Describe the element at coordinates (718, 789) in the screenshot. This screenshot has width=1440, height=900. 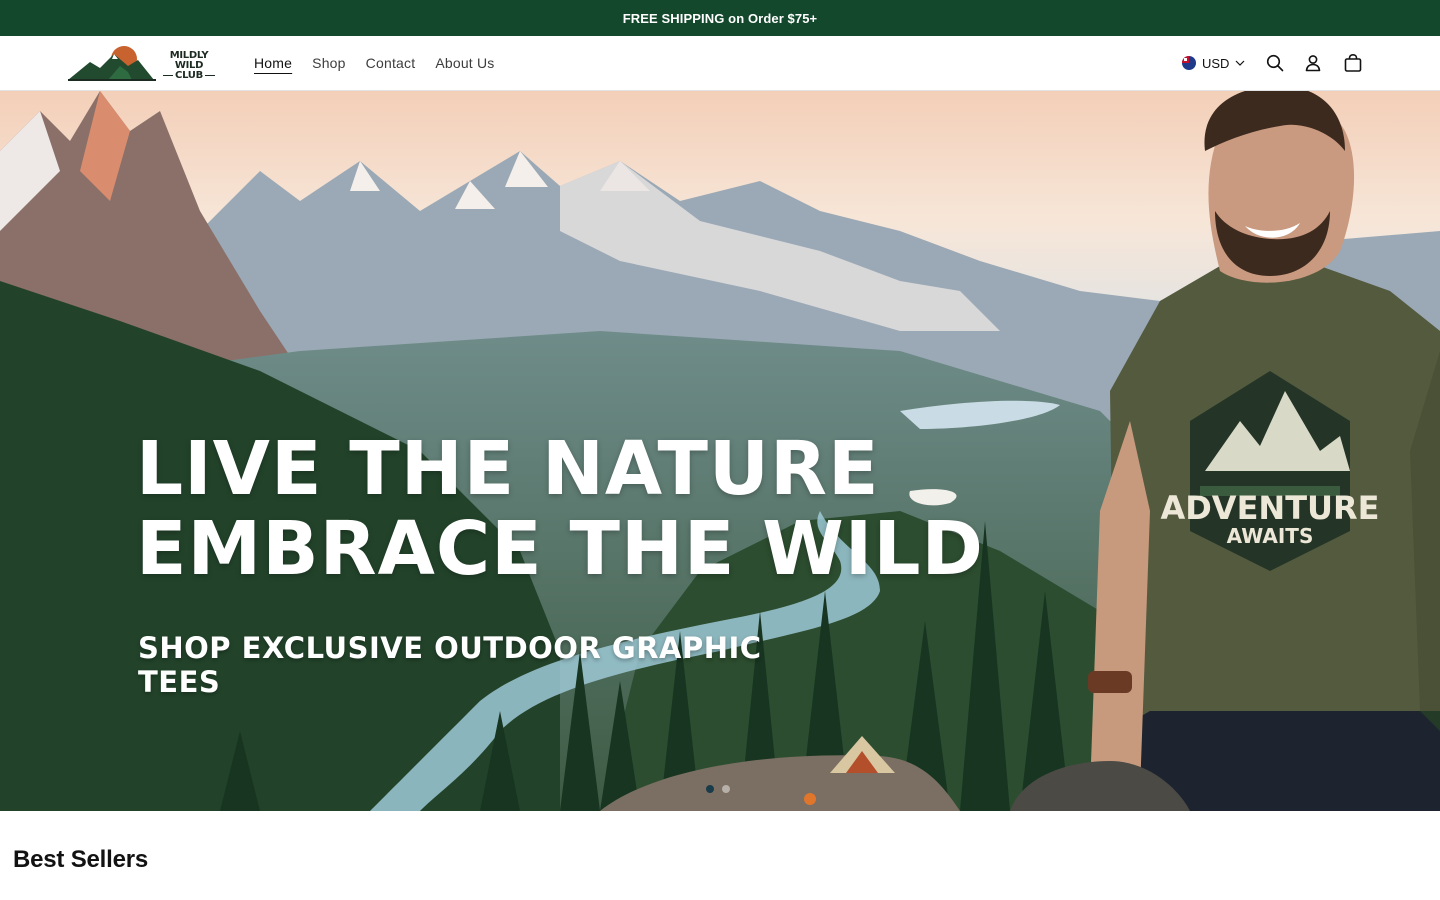
I see `slideshow-dots` at that location.